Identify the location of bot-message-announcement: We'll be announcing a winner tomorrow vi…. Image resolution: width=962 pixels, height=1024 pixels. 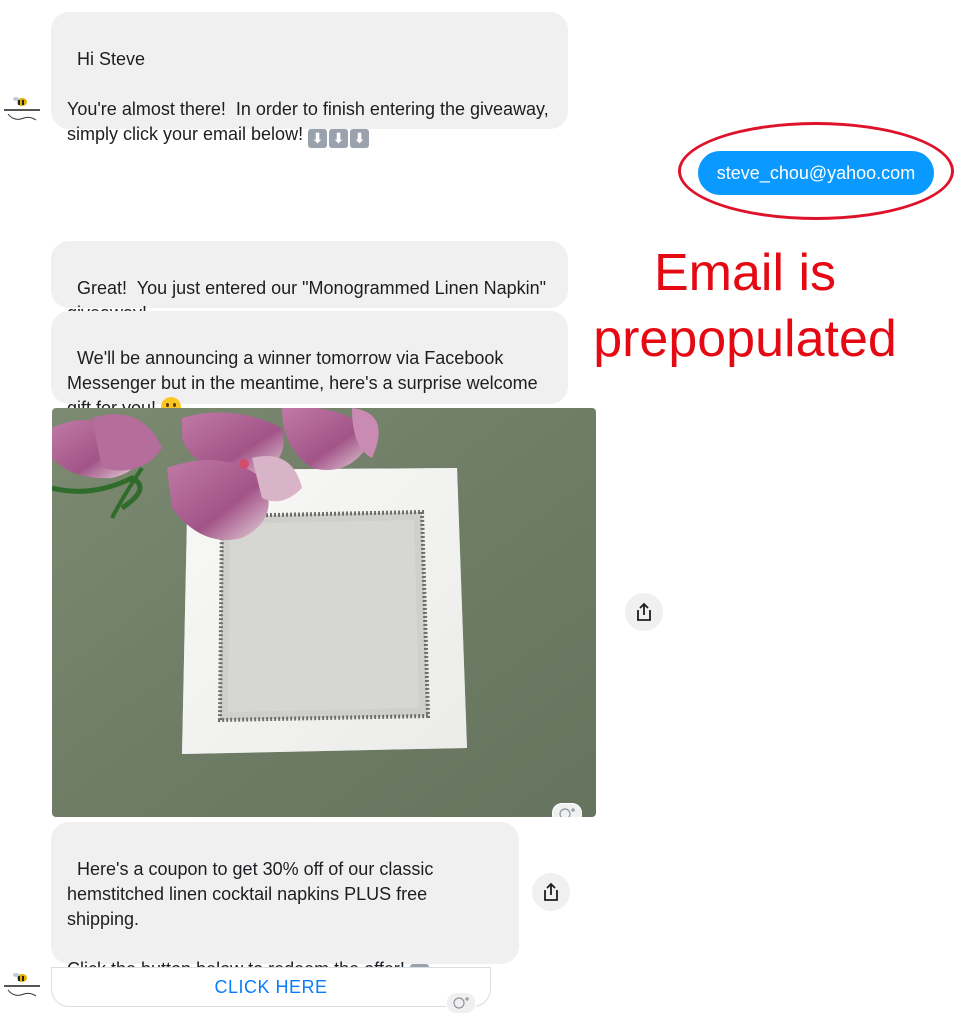
(309, 364).